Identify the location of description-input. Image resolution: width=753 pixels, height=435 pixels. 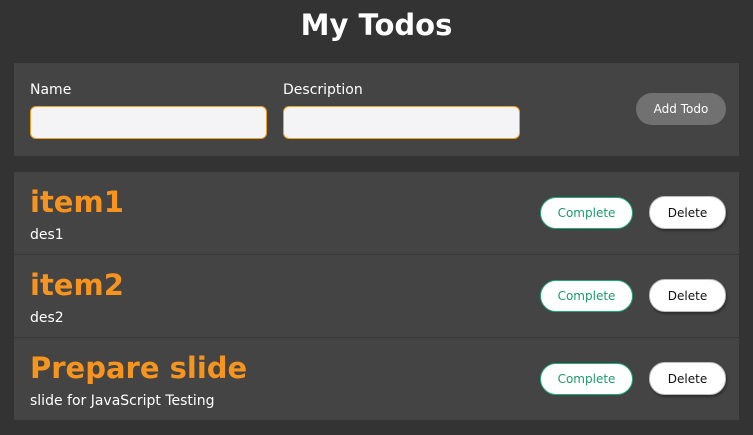
(401, 122).